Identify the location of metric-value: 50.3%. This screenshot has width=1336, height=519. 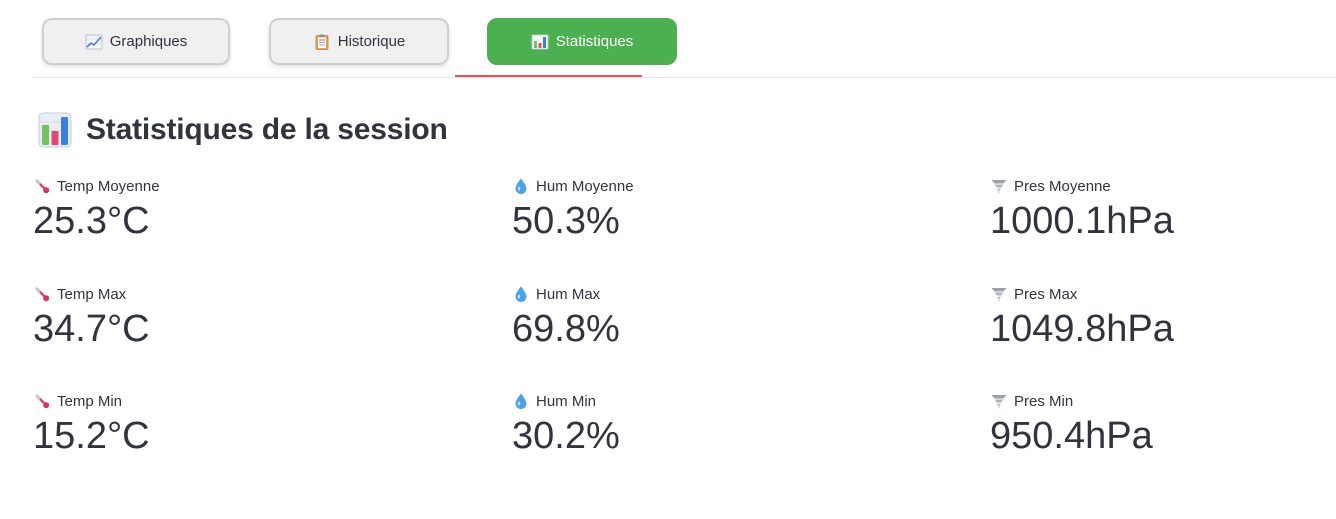
(566, 221).